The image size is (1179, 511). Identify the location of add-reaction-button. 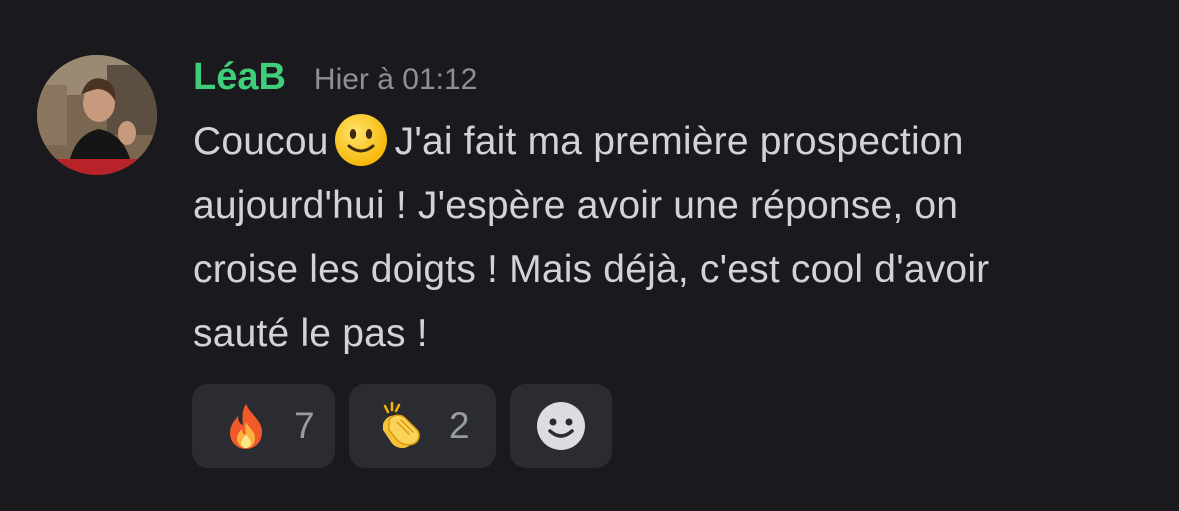
(561, 426).